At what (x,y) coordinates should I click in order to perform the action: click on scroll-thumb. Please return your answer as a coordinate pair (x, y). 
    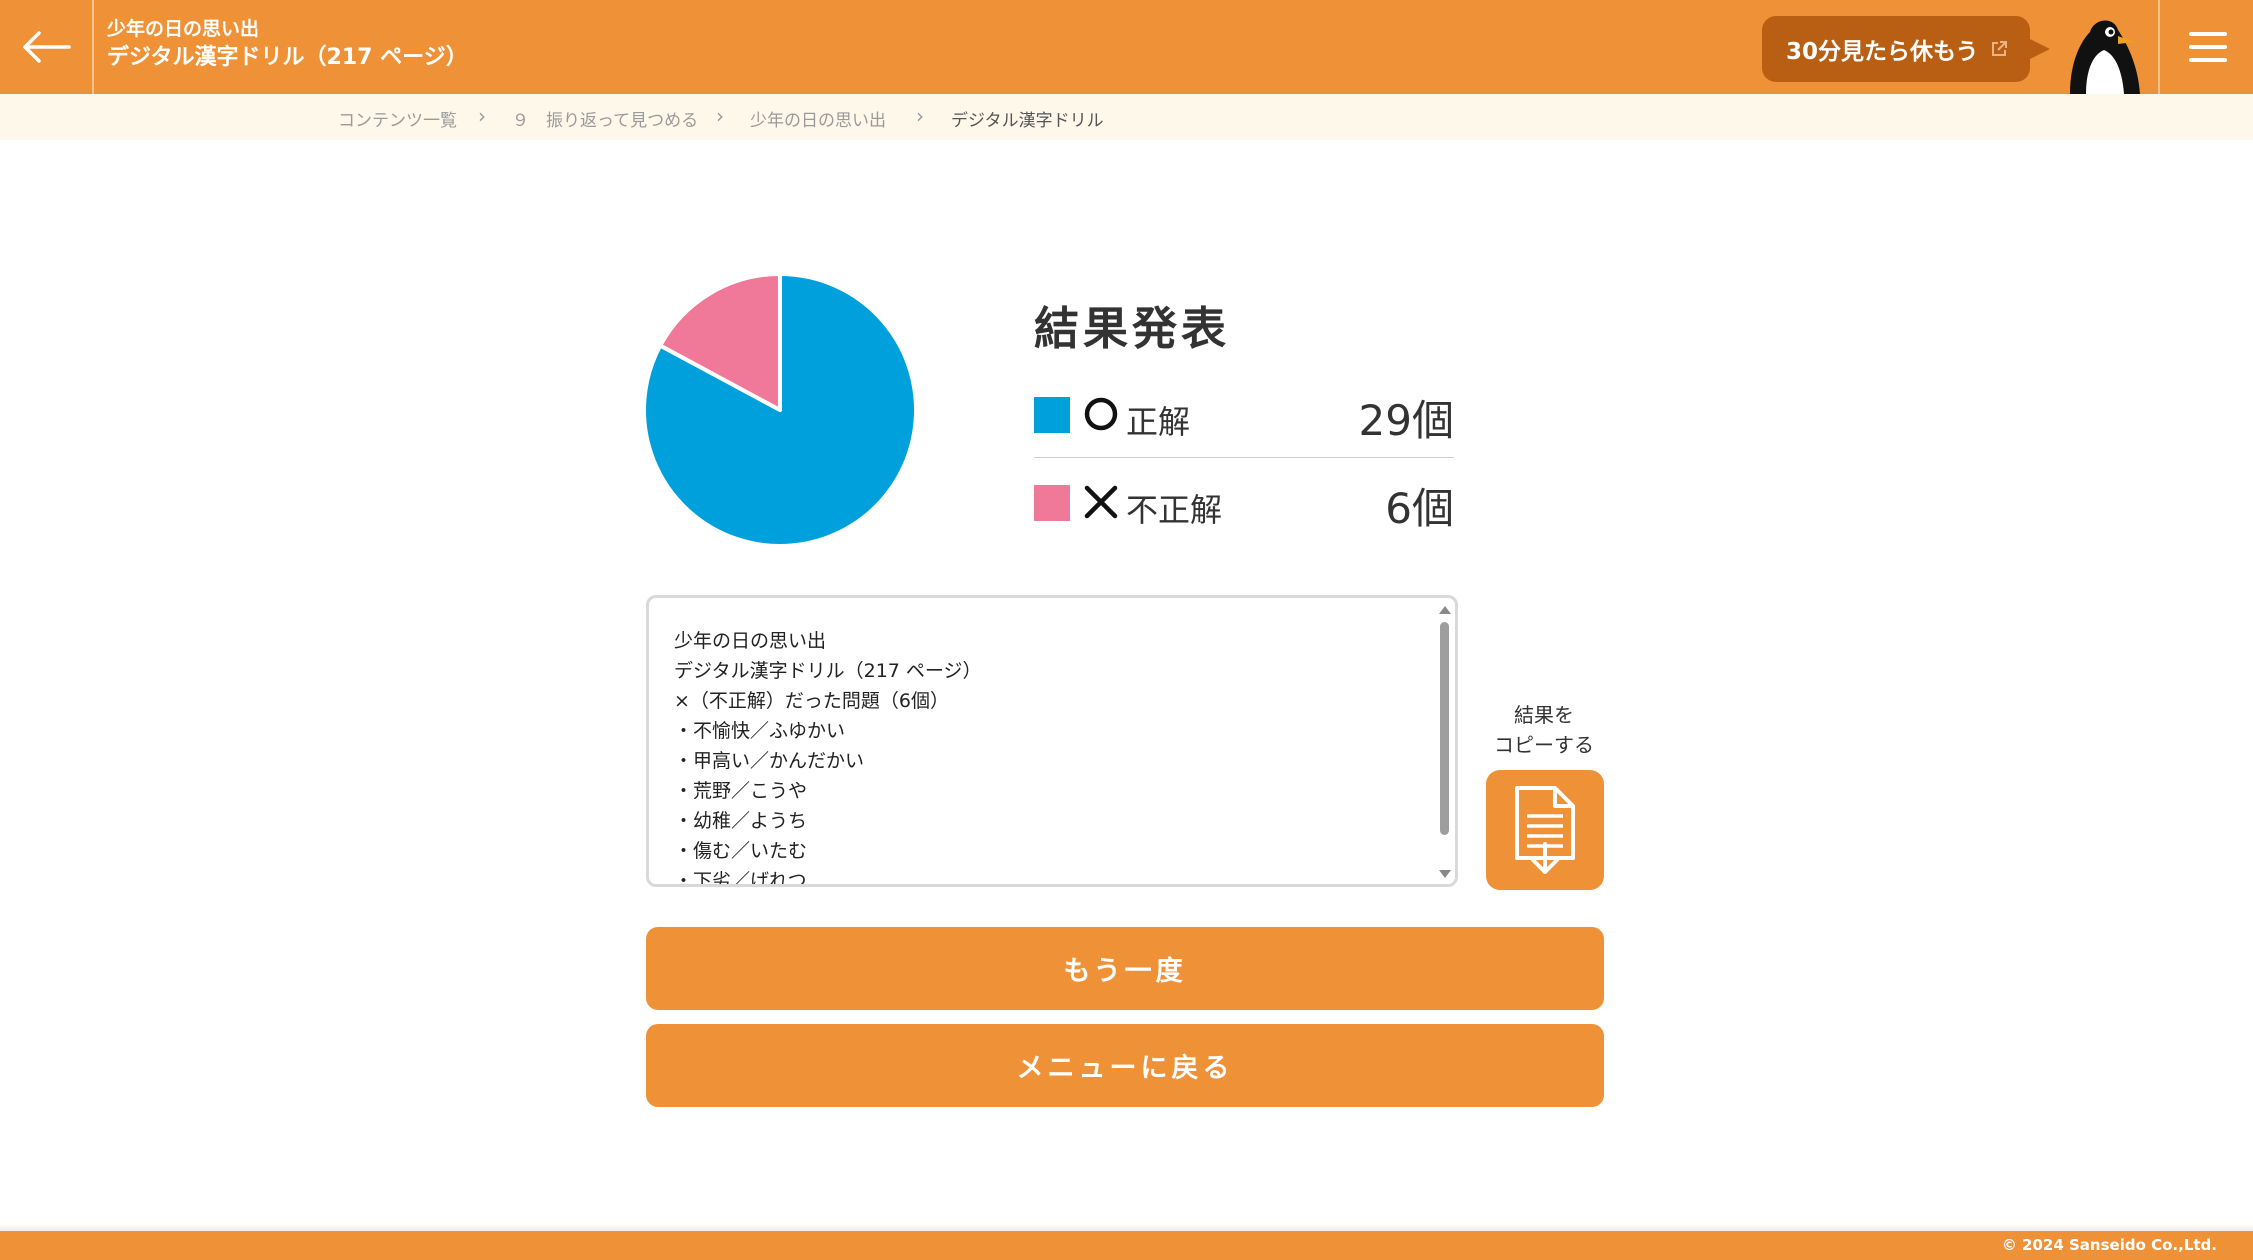
    Looking at the image, I should click on (1444, 728).